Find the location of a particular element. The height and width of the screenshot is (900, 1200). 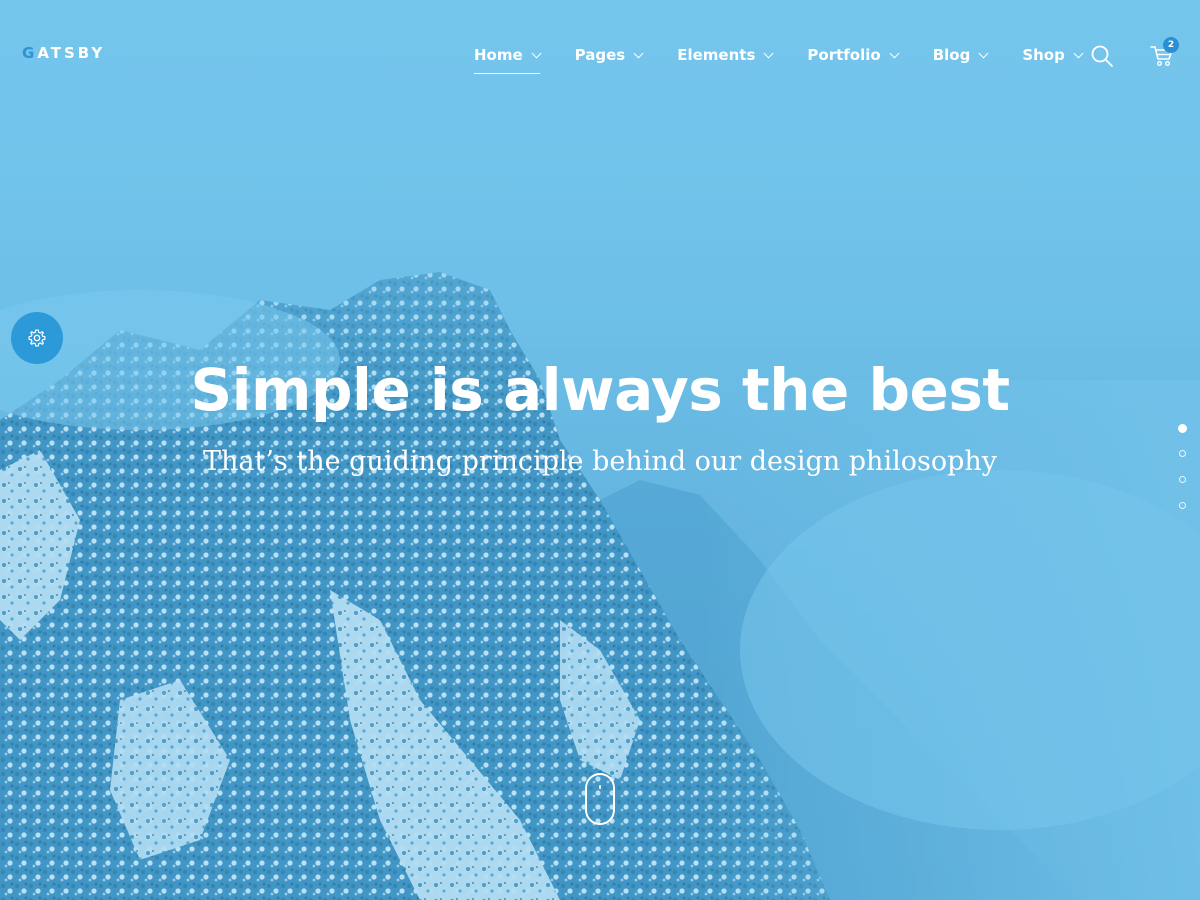

site-logo: GATSBY is located at coordinates (63, 53).